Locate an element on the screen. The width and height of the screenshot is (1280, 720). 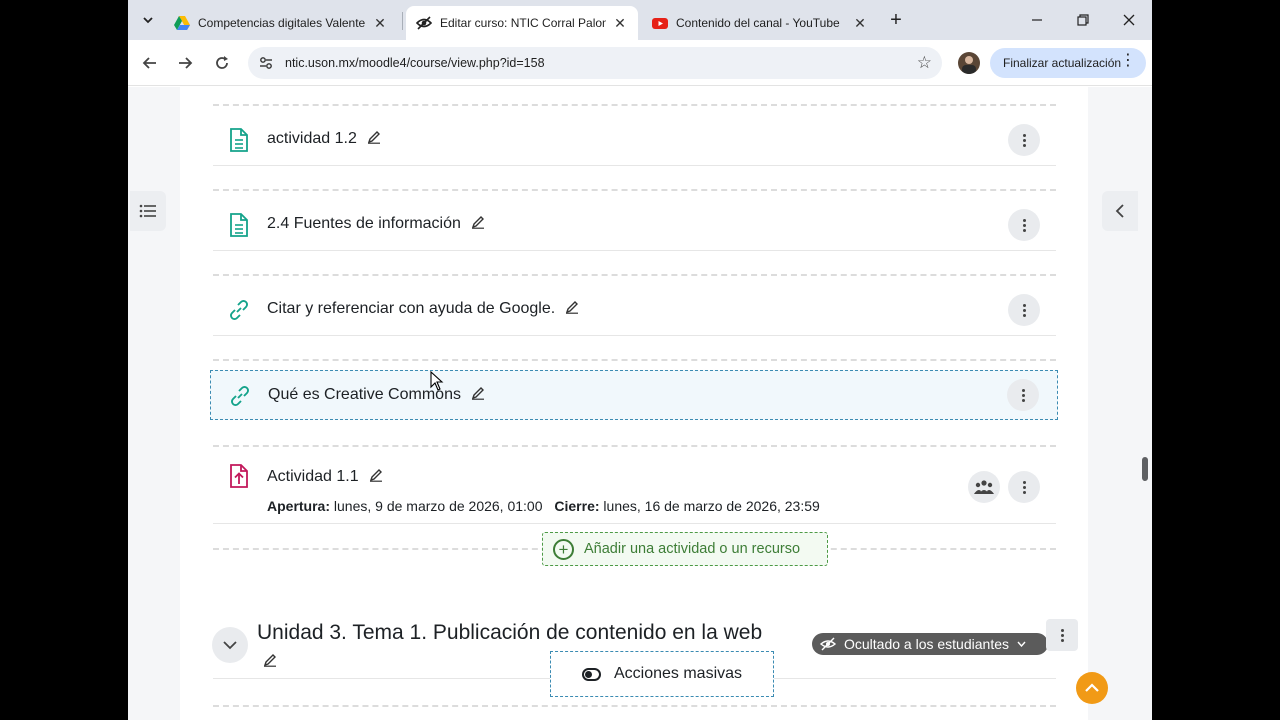
tab-youtube: Contenido del canal - YouTube ✕ is located at coordinates (760, 23).